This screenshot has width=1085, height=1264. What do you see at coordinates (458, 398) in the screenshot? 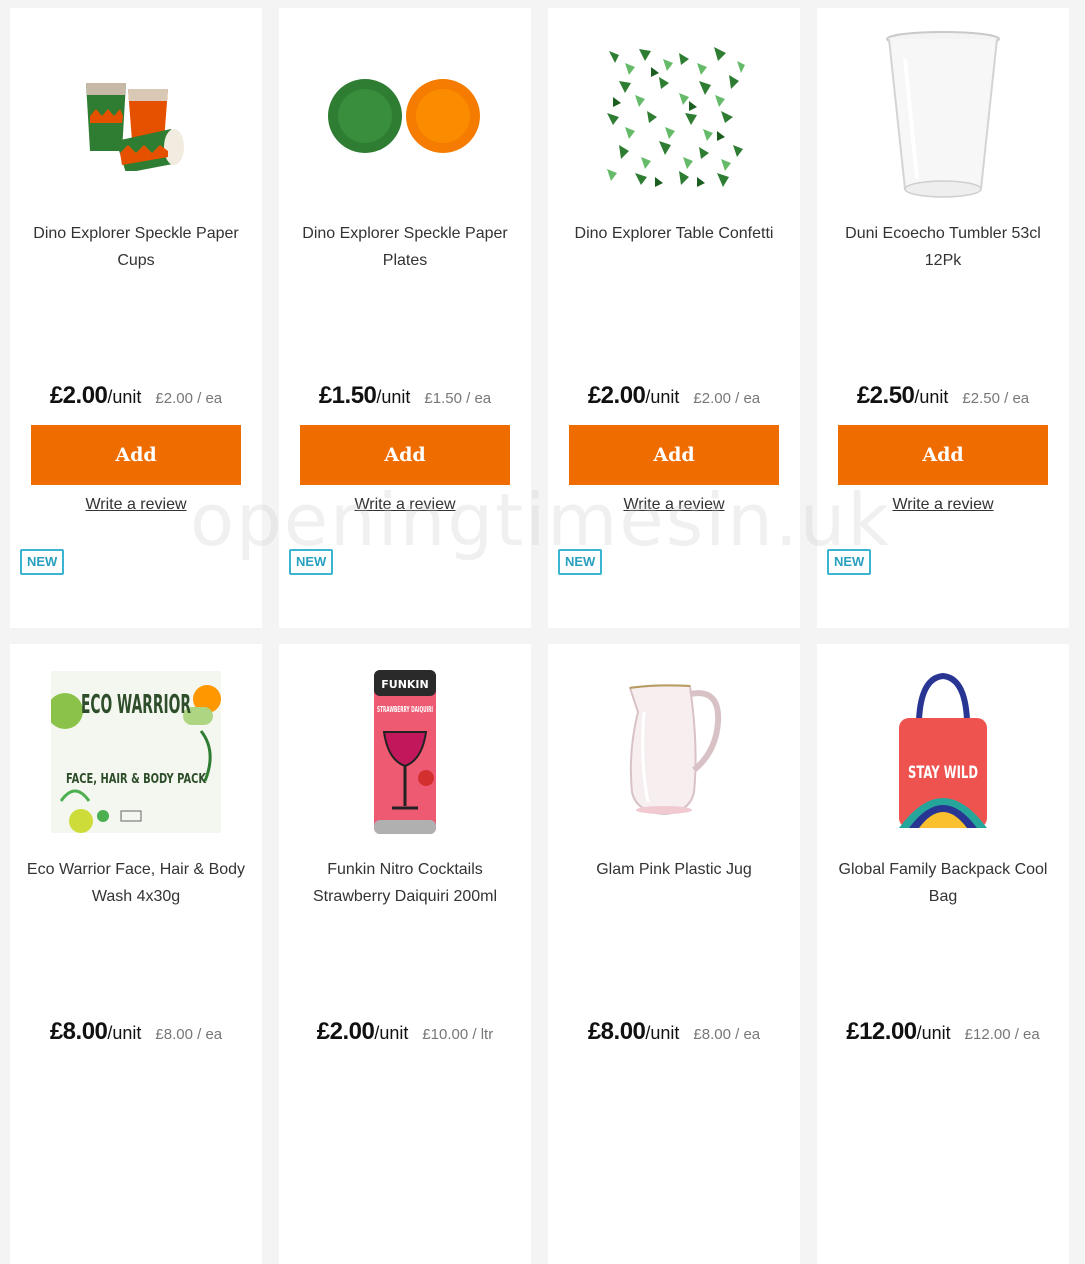
I see `unit-price: £1.50 / ea` at bounding box center [458, 398].